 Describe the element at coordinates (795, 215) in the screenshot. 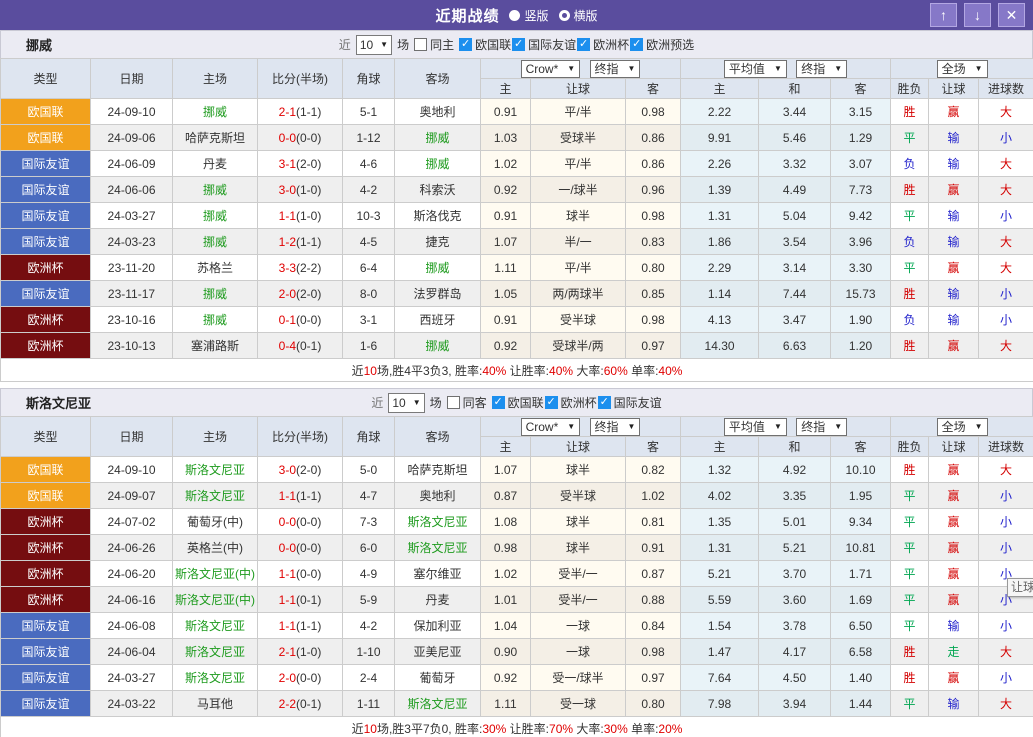

I see `avg-draw-cell: 5.04` at that location.